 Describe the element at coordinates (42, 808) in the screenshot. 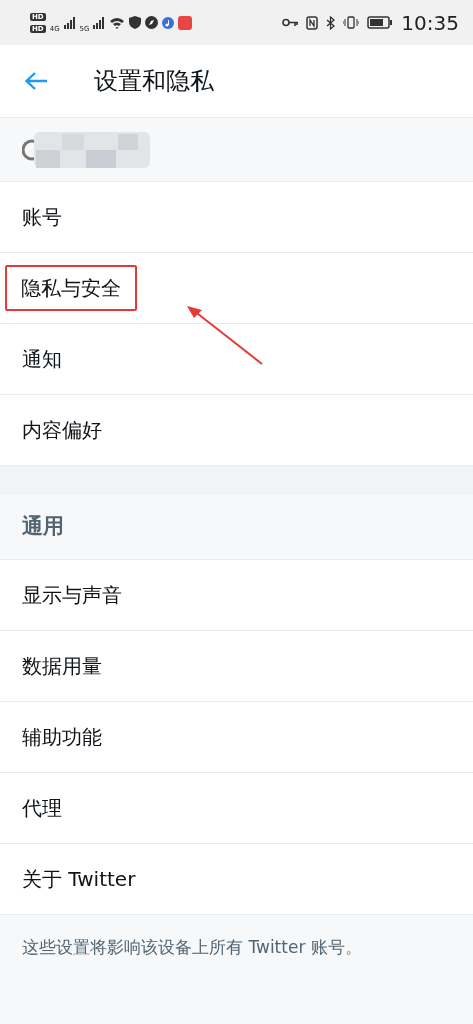

I see `item-label: 代理` at that location.